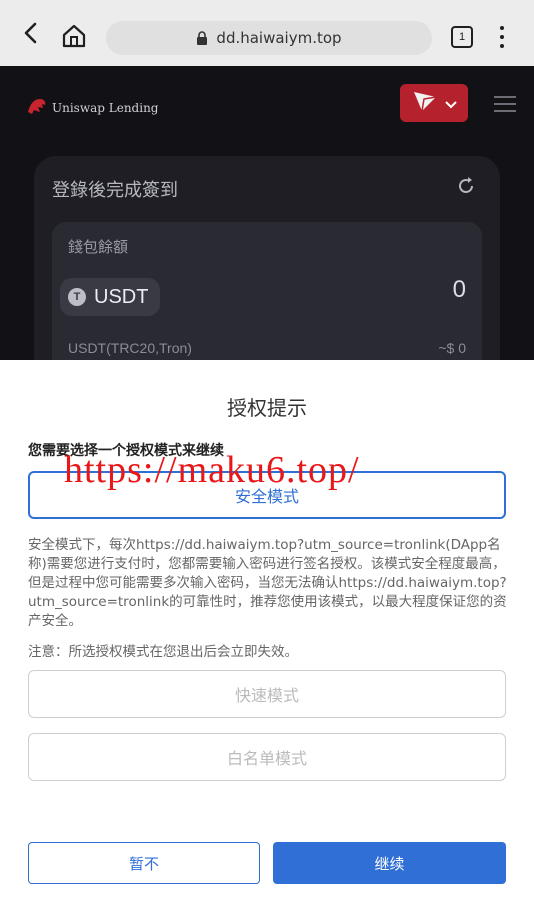  What do you see at coordinates (267, 694) in the screenshot?
I see `fast-mode-button: 快速模式` at bounding box center [267, 694].